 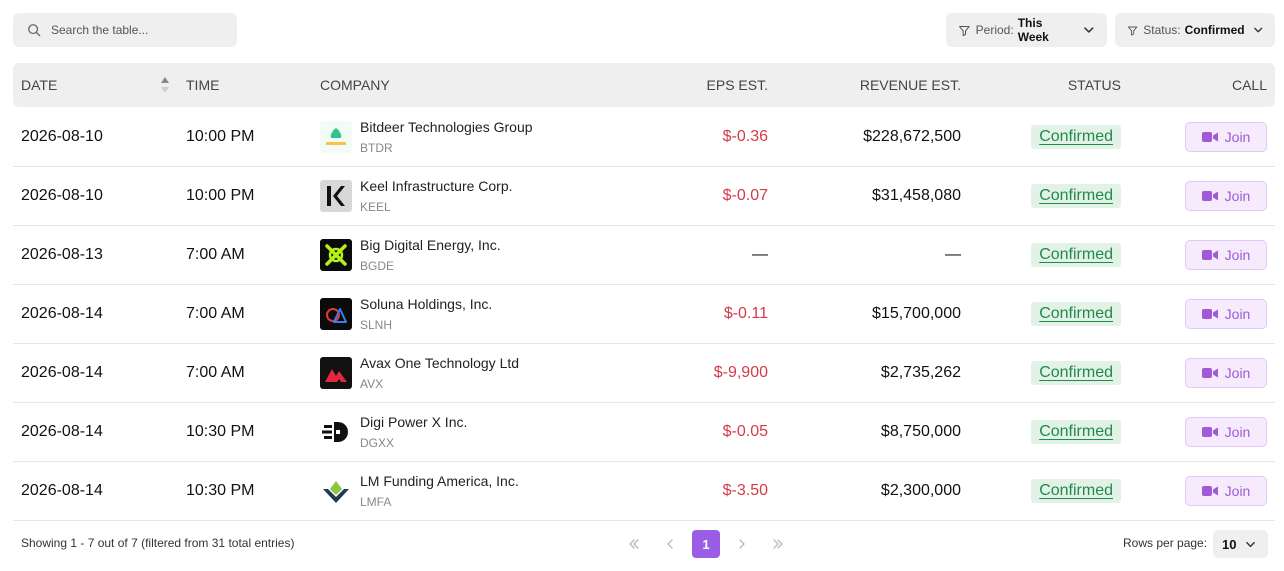 What do you see at coordinates (419, 373) in the screenshot?
I see `row-company: Avax One Technology Ltd AVX` at bounding box center [419, 373].